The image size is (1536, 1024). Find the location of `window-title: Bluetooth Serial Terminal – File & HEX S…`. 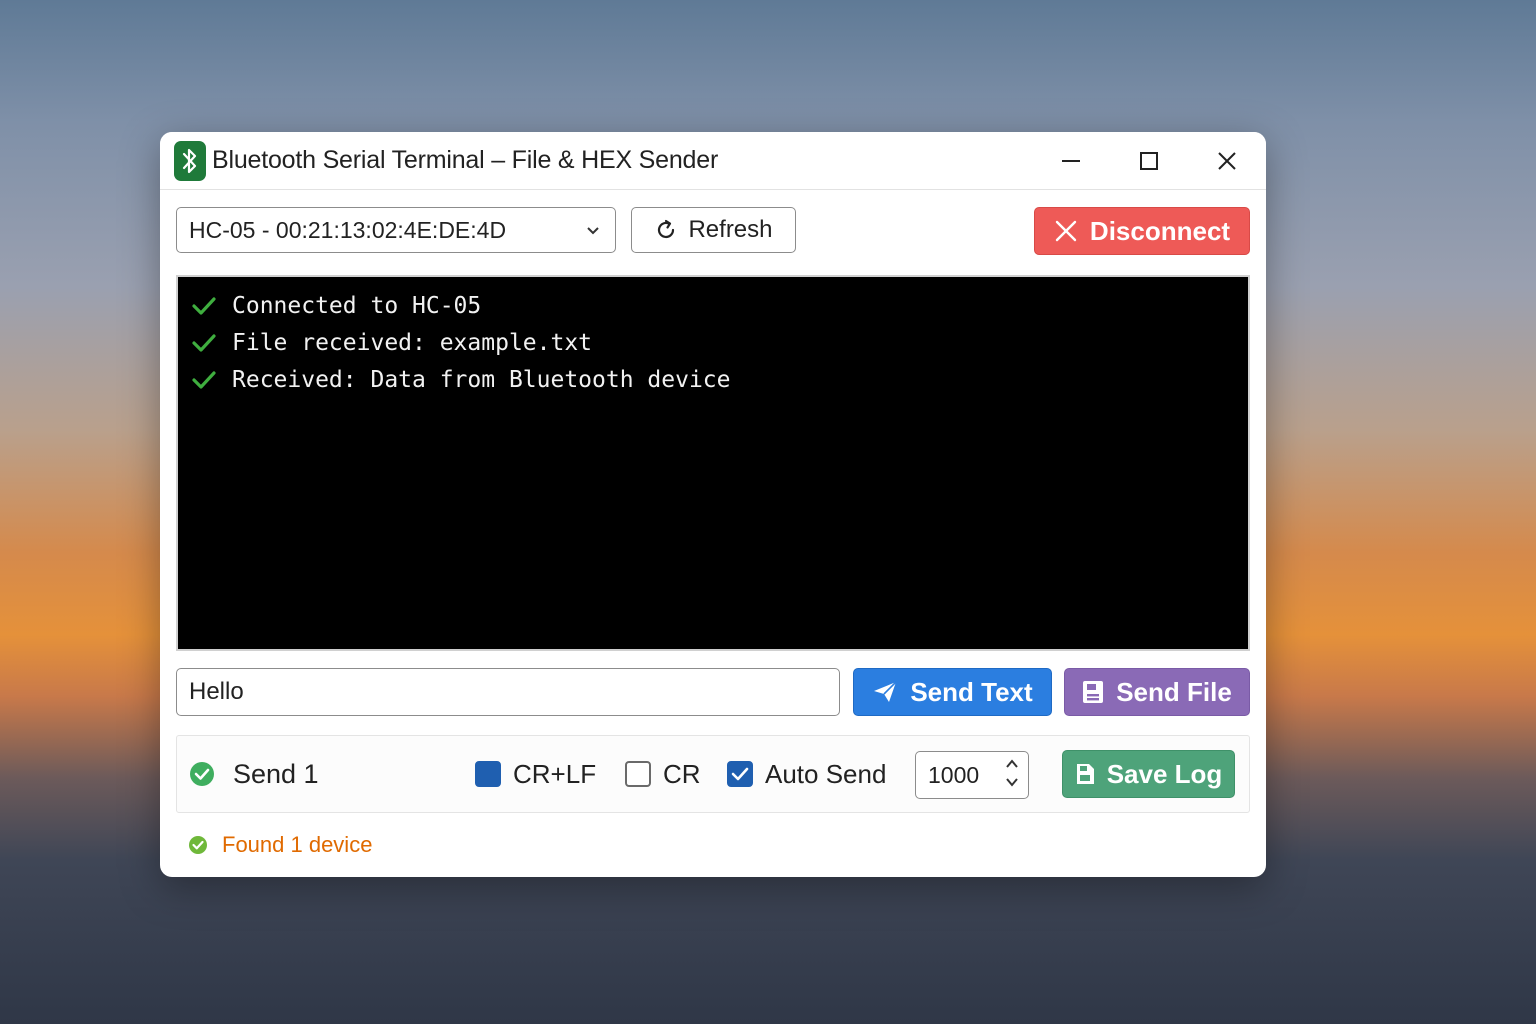

window-title: Bluetooth Serial Terminal – File & HEX S… is located at coordinates (465, 160).